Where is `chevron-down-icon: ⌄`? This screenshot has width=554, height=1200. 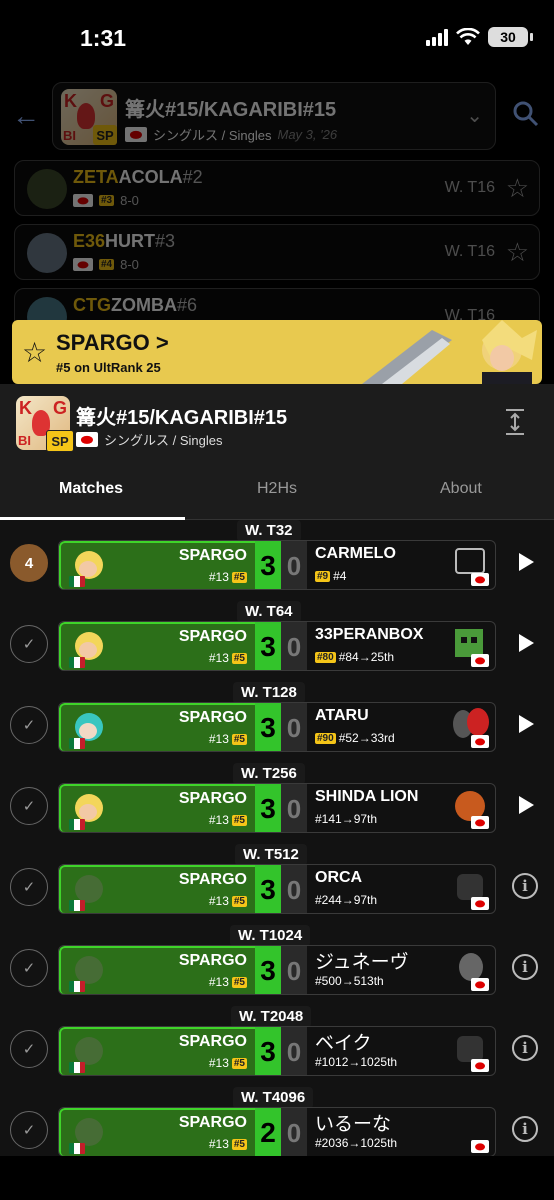 chevron-down-icon: ⌄ is located at coordinates (474, 115).